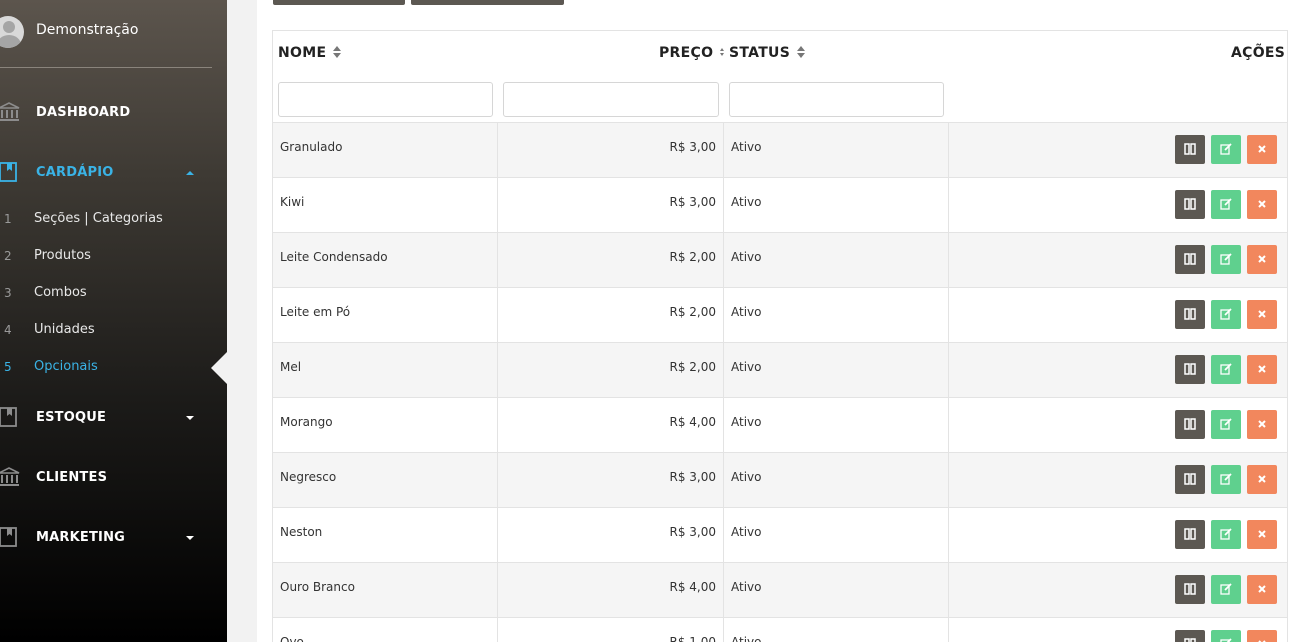 Image resolution: width=1312 pixels, height=642 pixels. What do you see at coordinates (113, 113) in the screenshot?
I see `sidebar-item-dashboard: DASHBOARD` at bounding box center [113, 113].